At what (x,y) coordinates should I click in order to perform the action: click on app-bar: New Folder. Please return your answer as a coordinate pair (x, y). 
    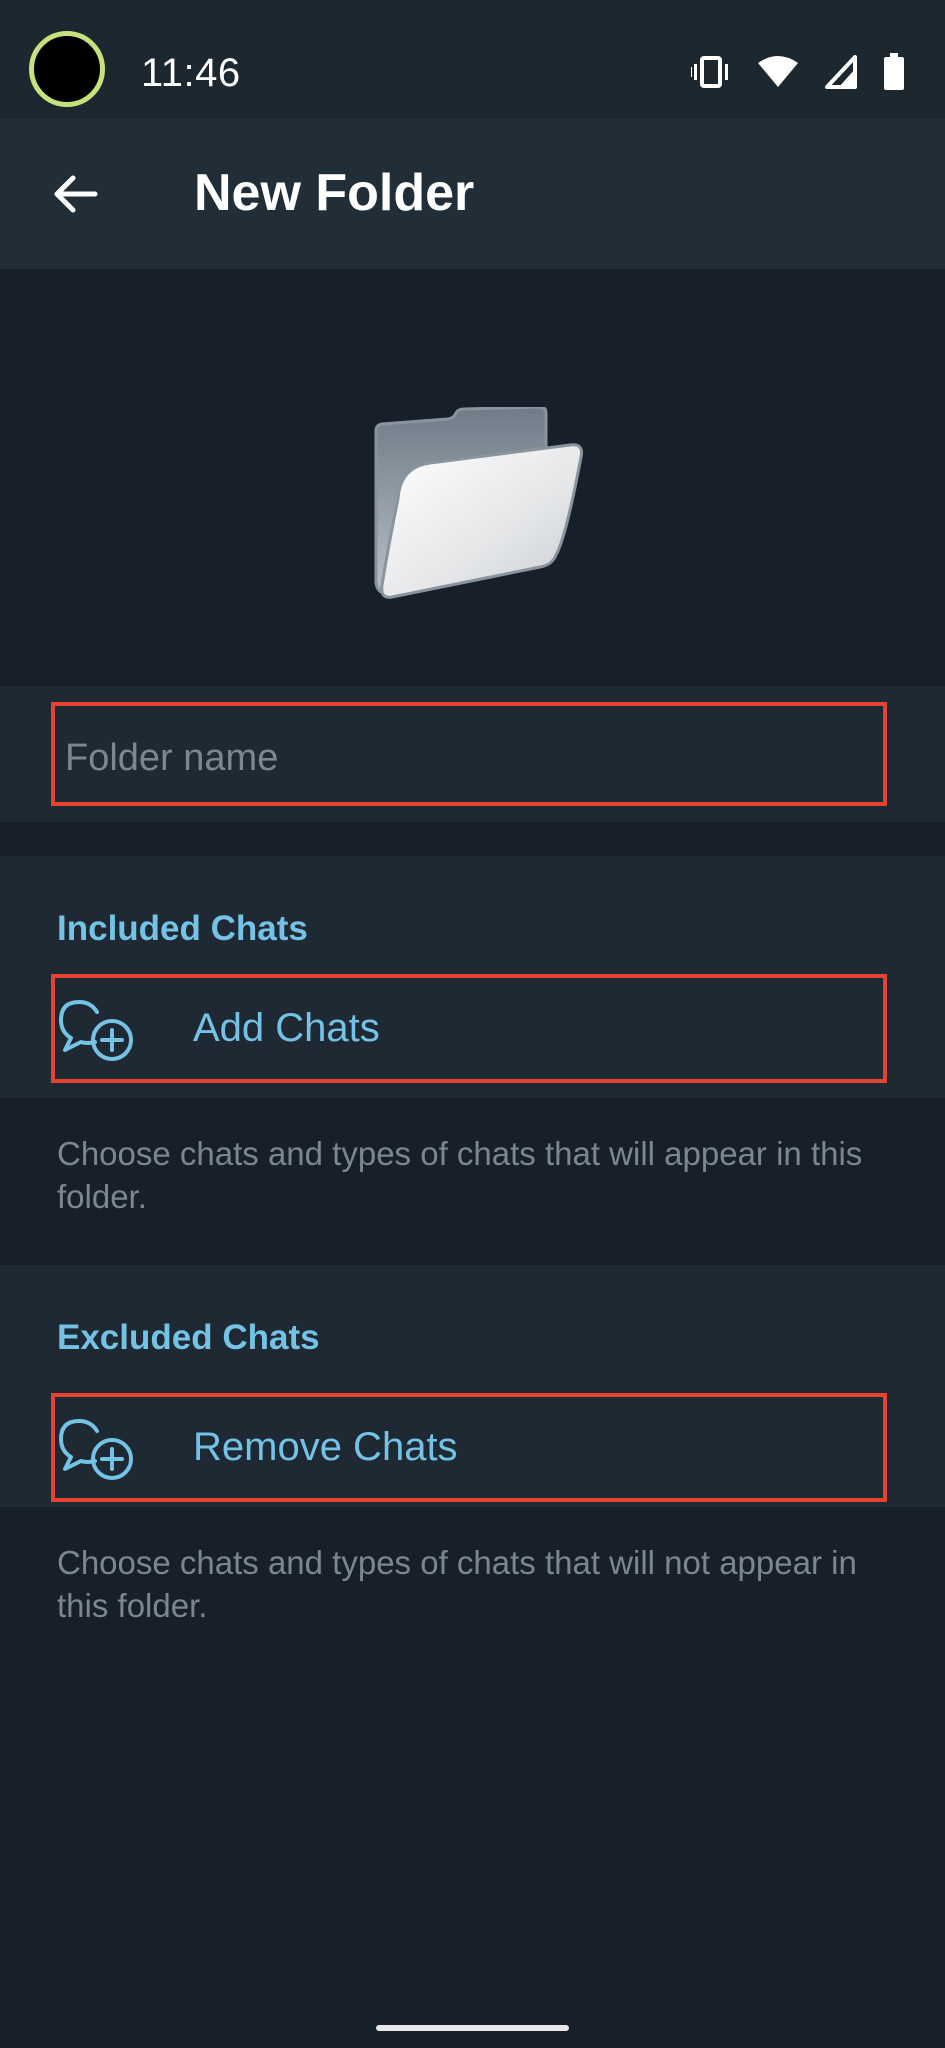
    Looking at the image, I should click on (472, 194).